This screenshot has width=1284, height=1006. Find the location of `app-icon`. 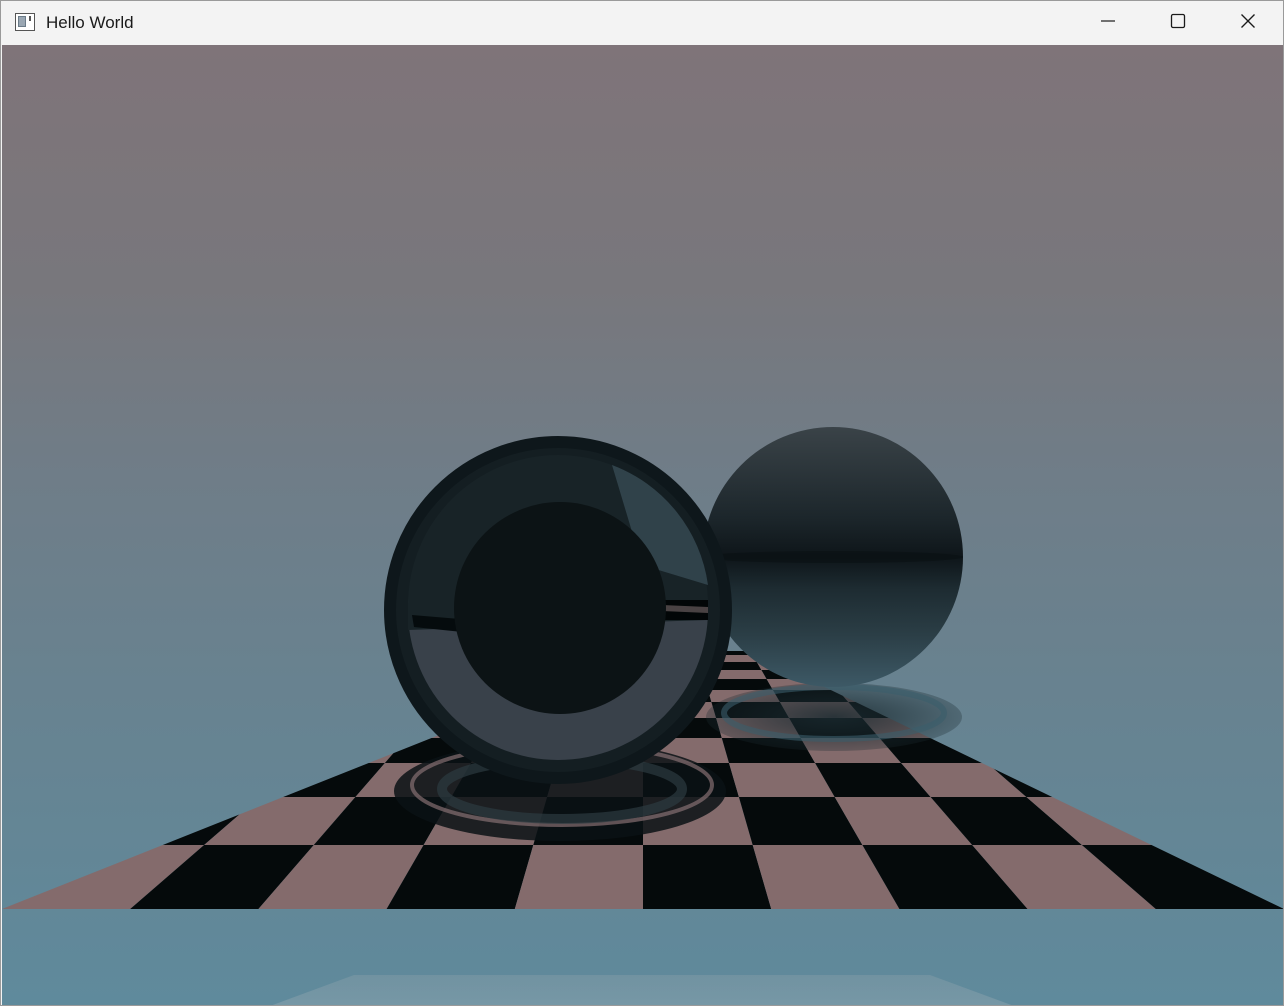

app-icon is located at coordinates (25, 22).